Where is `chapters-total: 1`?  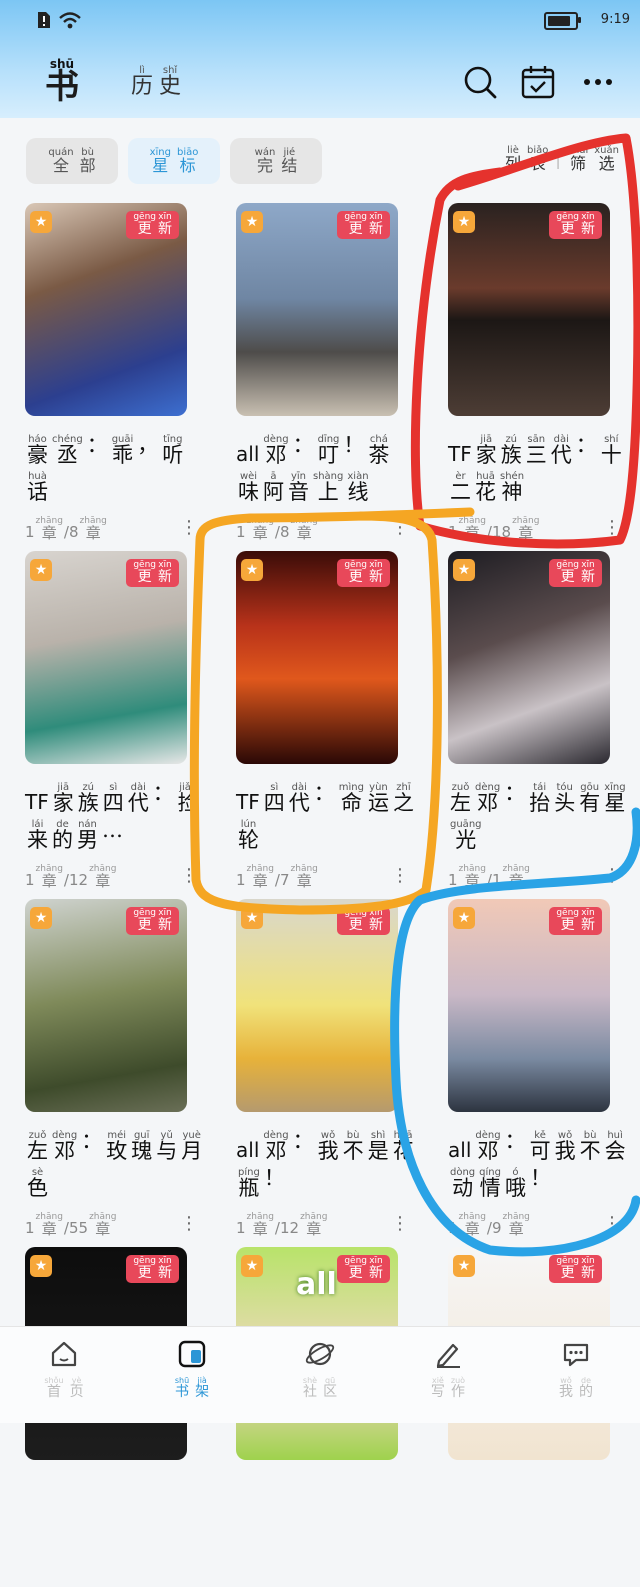
chapters-total: 1 is located at coordinates (496, 880).